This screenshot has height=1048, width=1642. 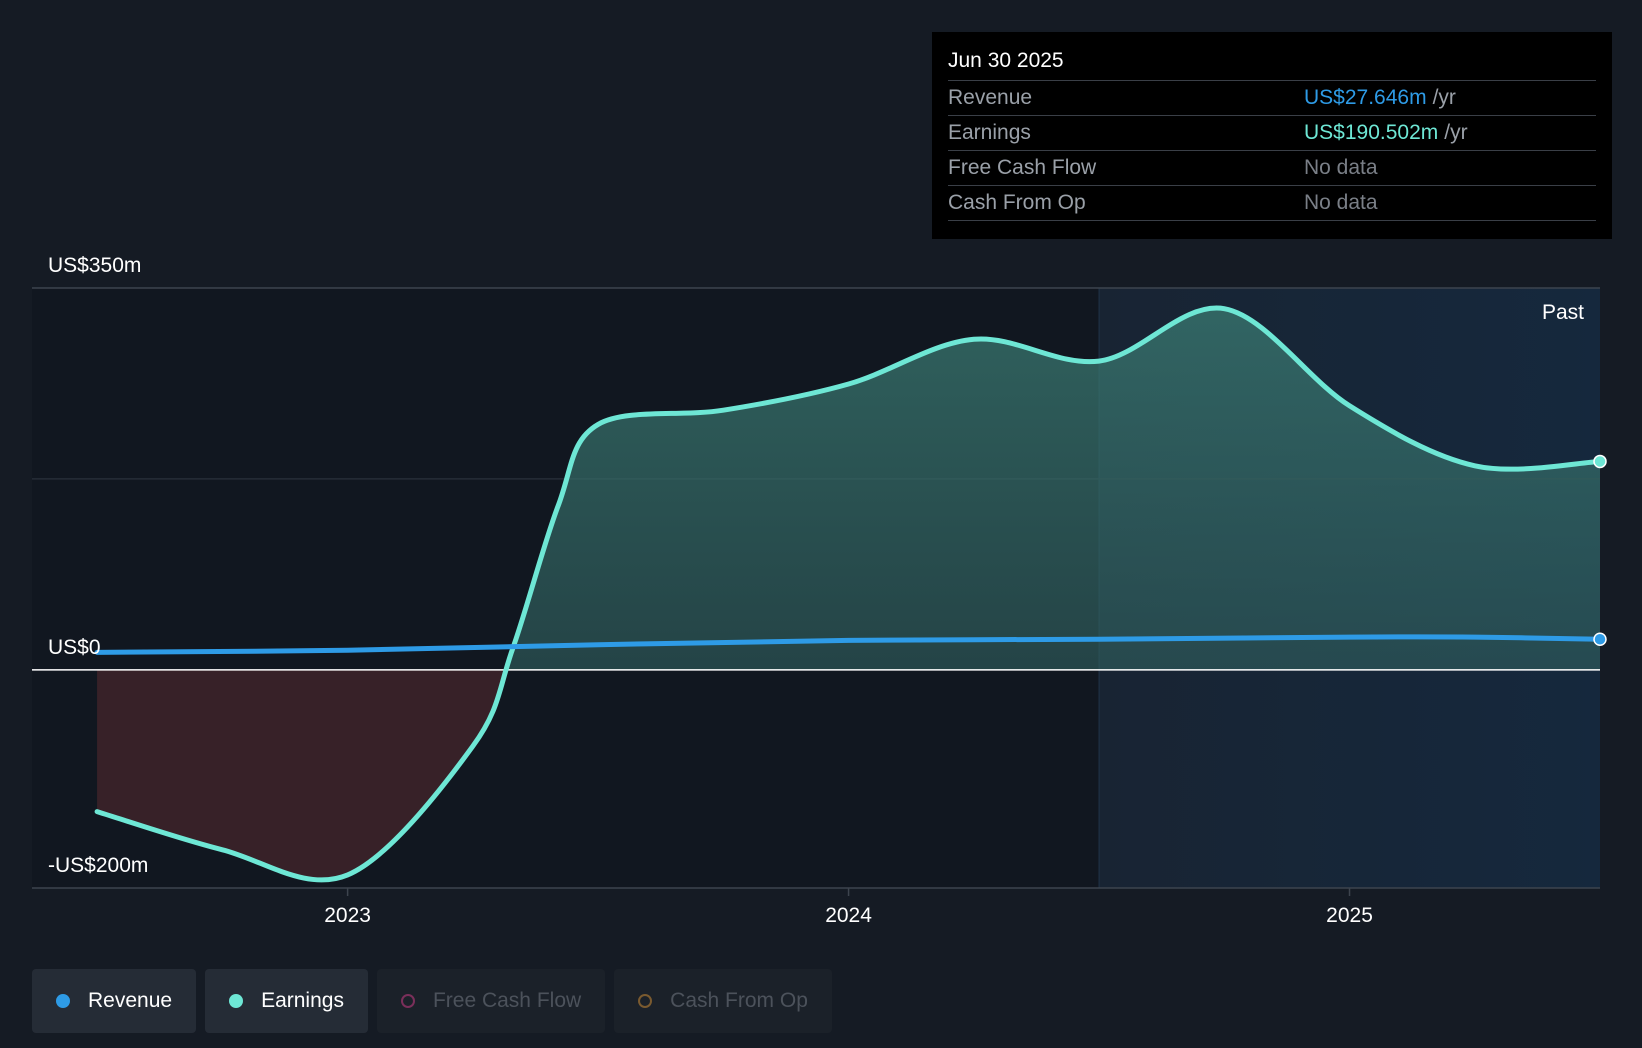 I want to click on free-cash-flow-dot-icon, so click(x=407, y=1001).